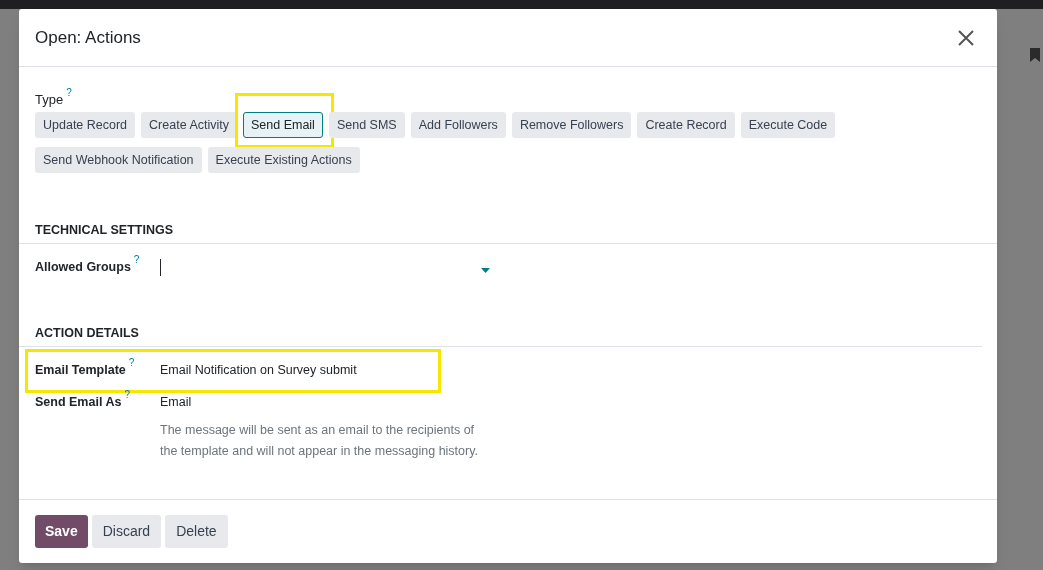 The width and height of the screenshot is (1043, 570). What do you see at coordinates (571, 125) in the screenshot?
I see `type-option: Remove Followers` at bounding box center [571, 125].